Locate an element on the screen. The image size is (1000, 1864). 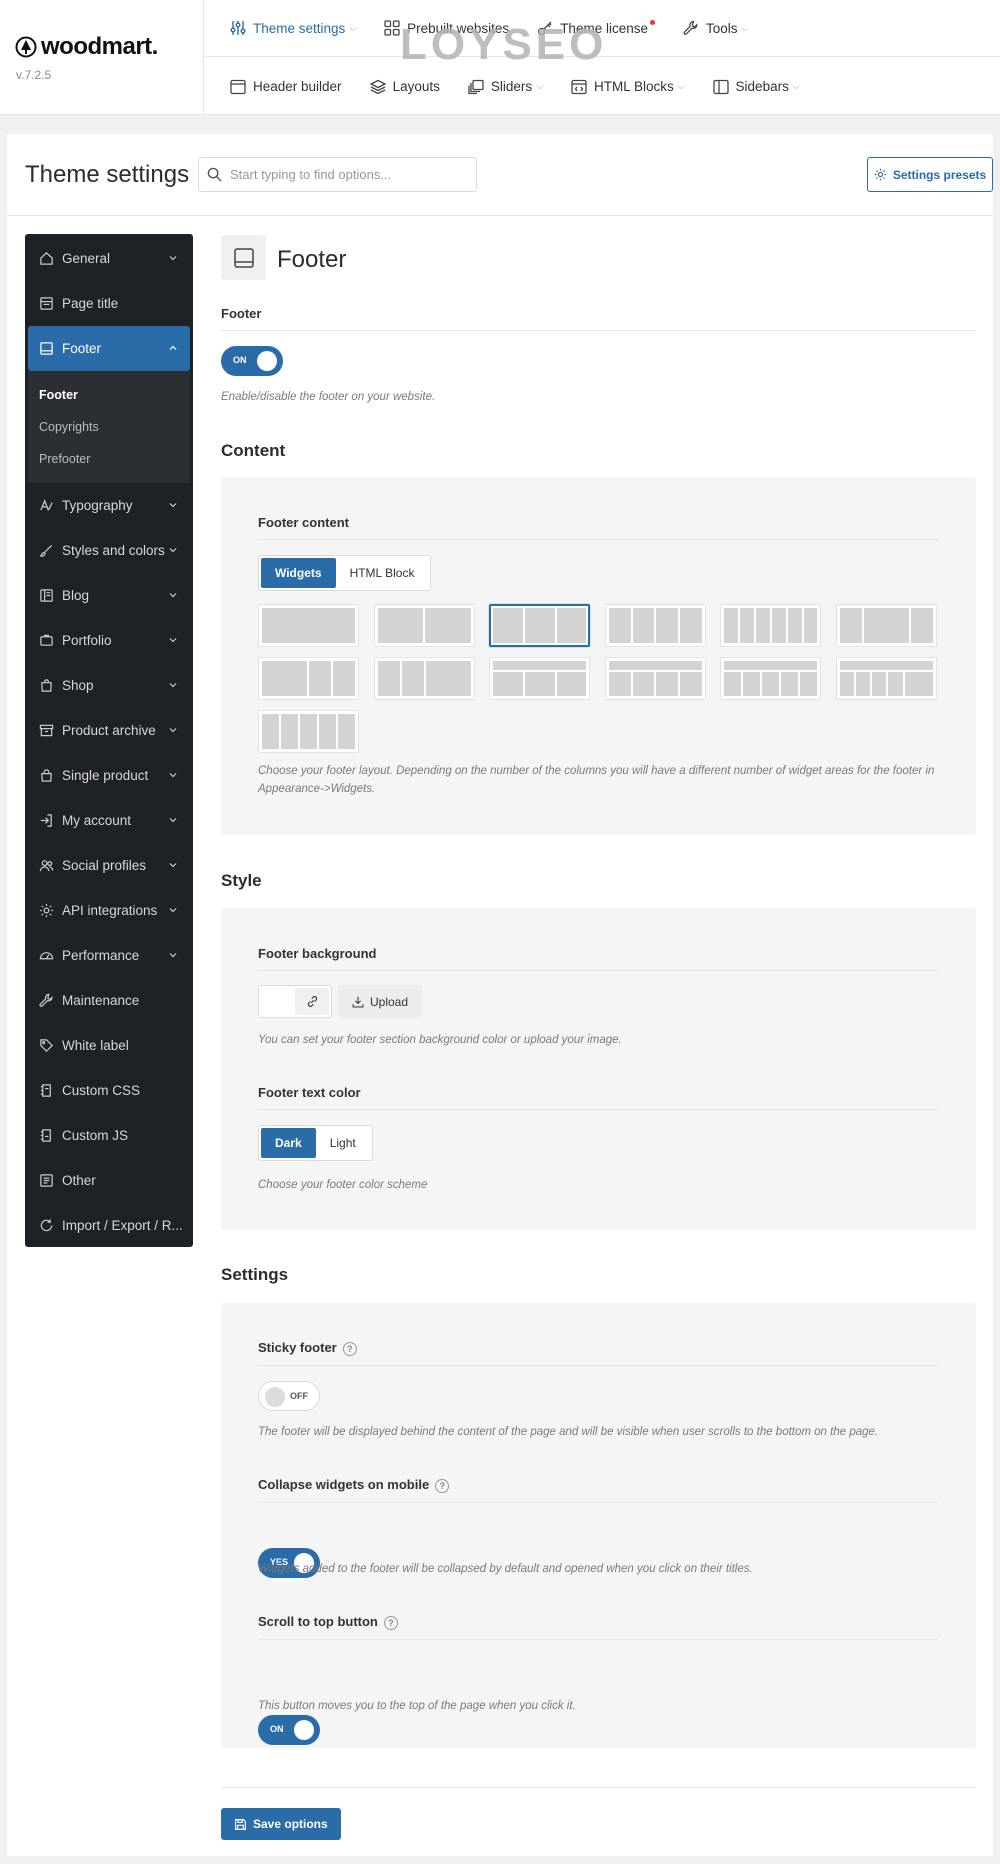
footer-section-icon is located at coordinates (243, 257).